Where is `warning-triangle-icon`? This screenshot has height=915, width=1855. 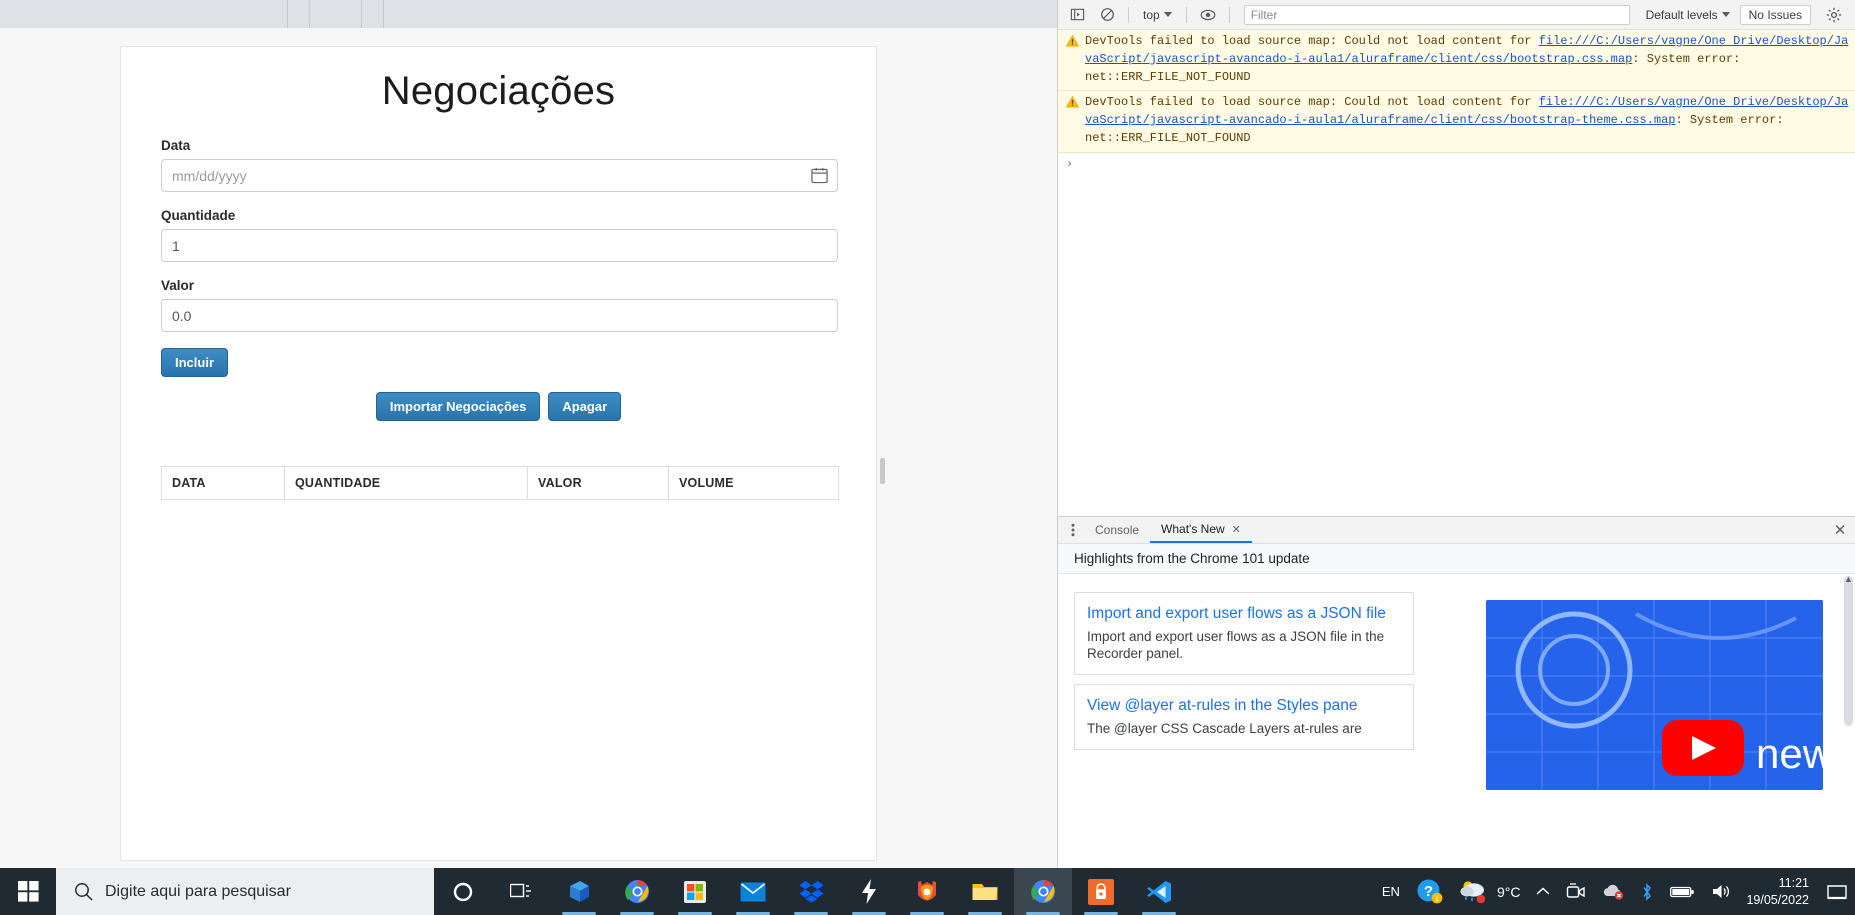
warning-triangle-icon is located at coordinates (1072, 41).